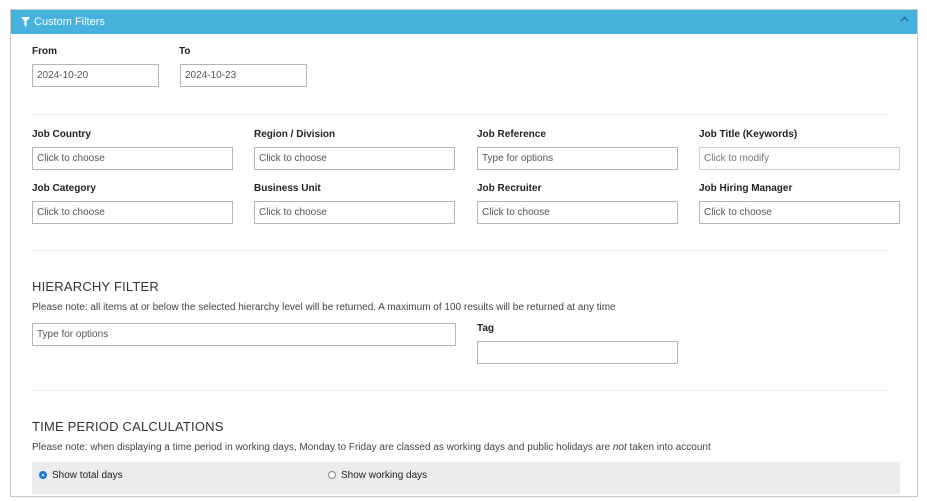 The image size is (927, 502). Describe the element at coordinates (577, 212) in the screenshot. I see `job-recruiter-select: Click to choose` at that location.